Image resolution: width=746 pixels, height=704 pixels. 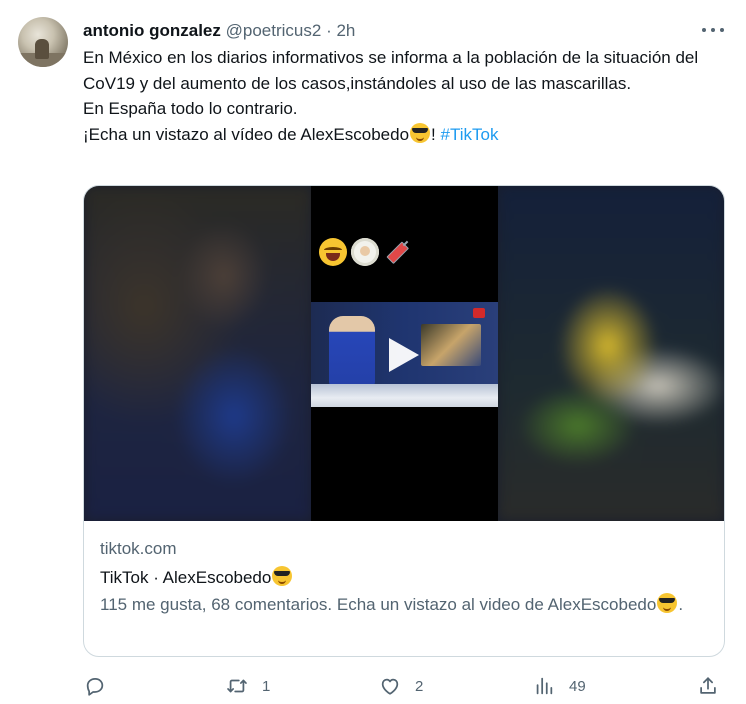 I want to click on news-desk, so click(x=404, y=395).